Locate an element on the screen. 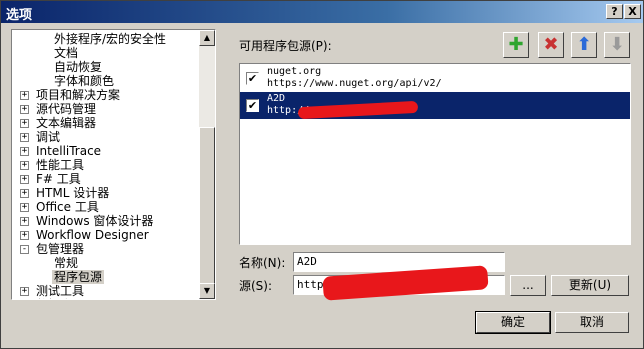  tree-item-label: Windows 窗体设计器 is located at coordinates (95, 221).